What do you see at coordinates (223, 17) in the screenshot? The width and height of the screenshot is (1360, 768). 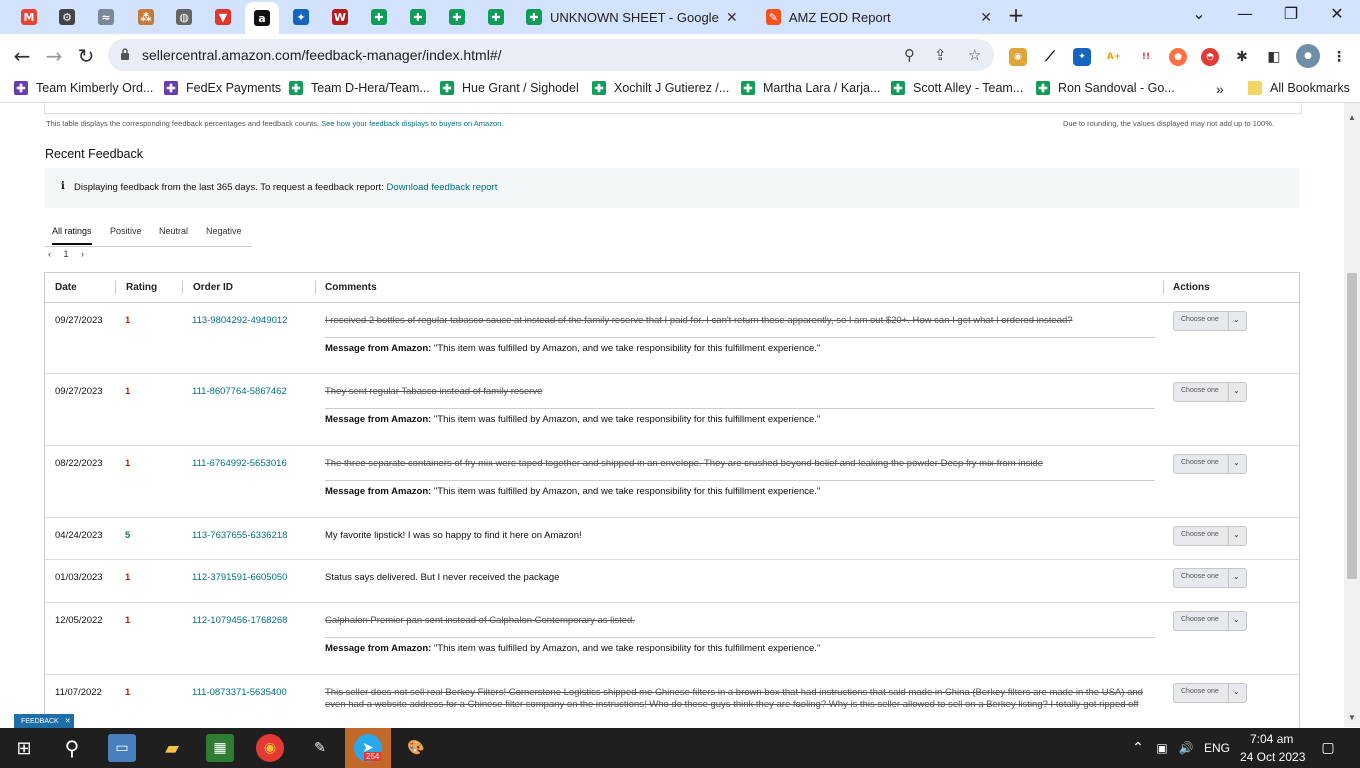 I see `browser-tab: ▼` at bounding box center [223, 17].